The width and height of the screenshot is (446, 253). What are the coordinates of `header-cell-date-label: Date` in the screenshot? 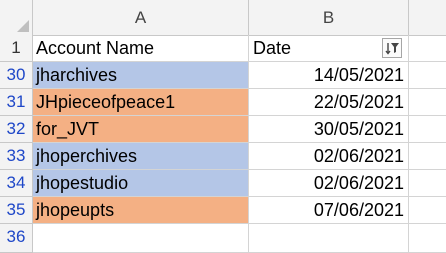 It's located at (272, 48).